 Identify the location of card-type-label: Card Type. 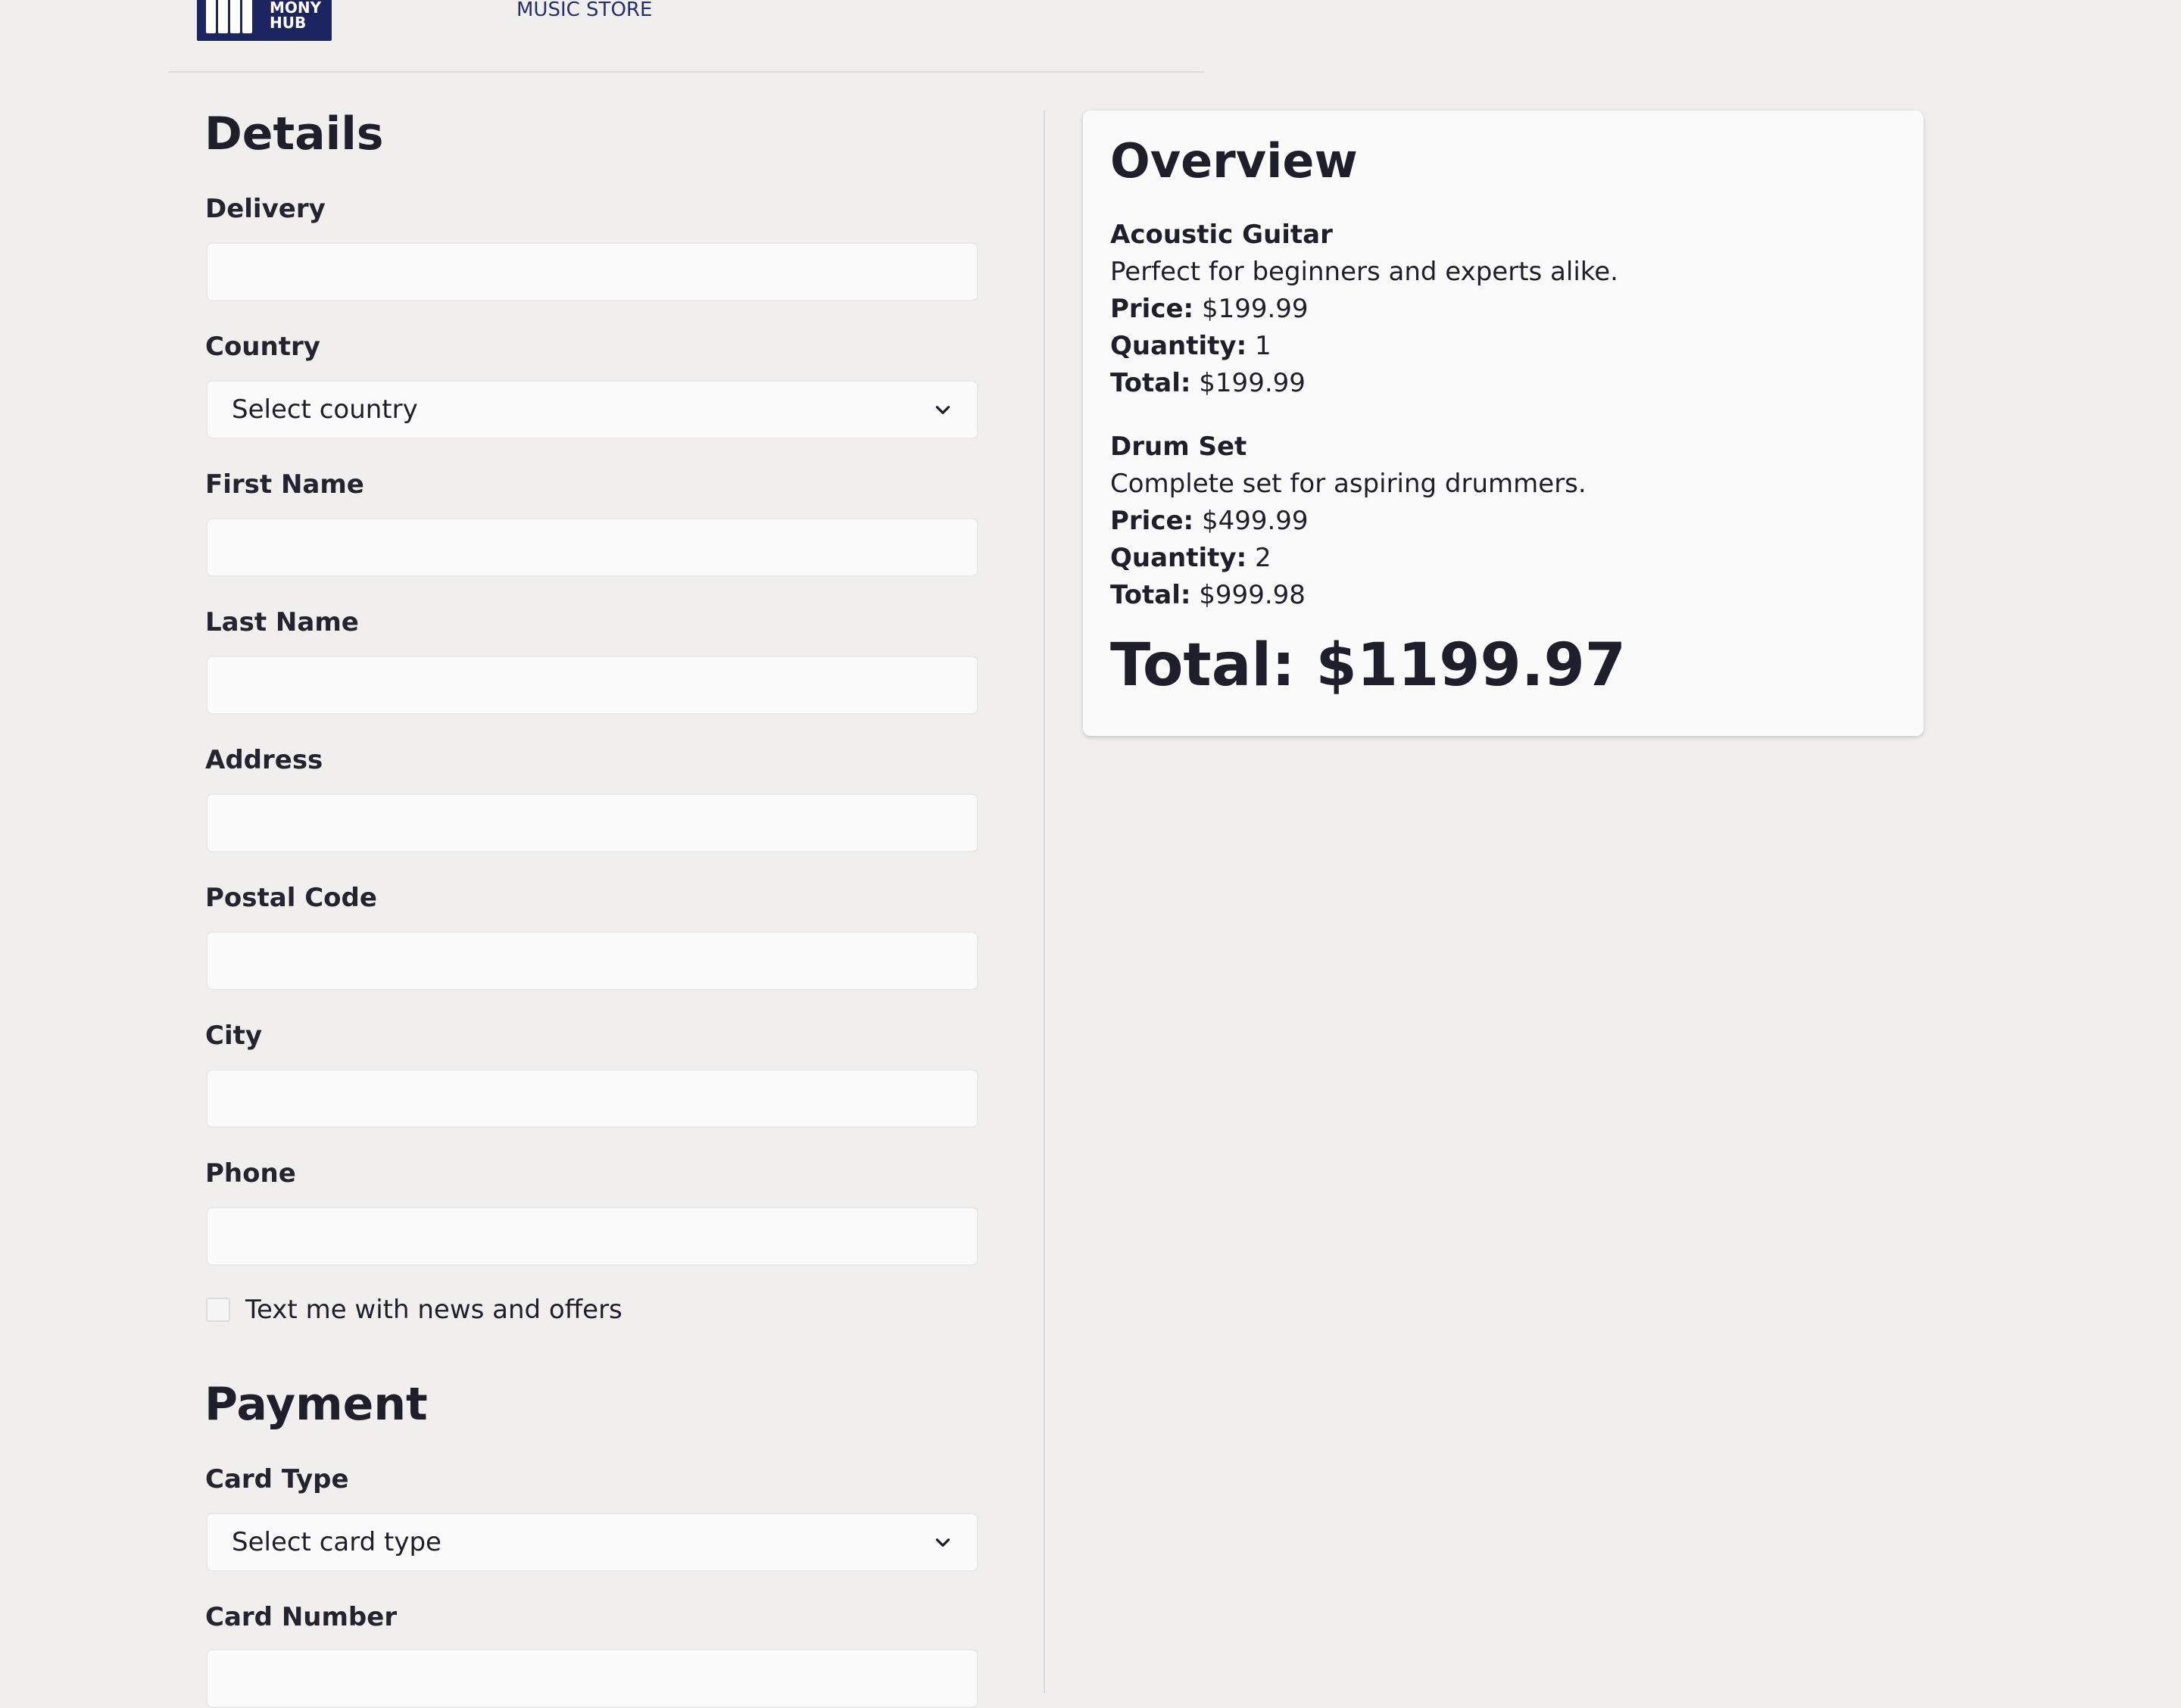
(277, 1479).